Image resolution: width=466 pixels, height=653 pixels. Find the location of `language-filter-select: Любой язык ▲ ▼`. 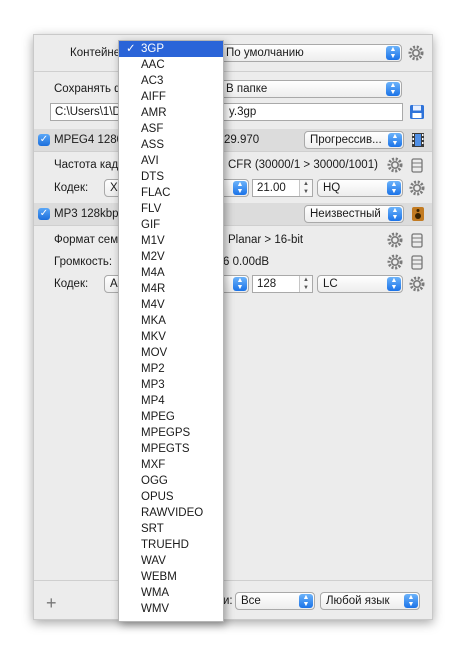

language-filter-select: Любой язык ▲ ▼ is located at coordinates (370, 601).